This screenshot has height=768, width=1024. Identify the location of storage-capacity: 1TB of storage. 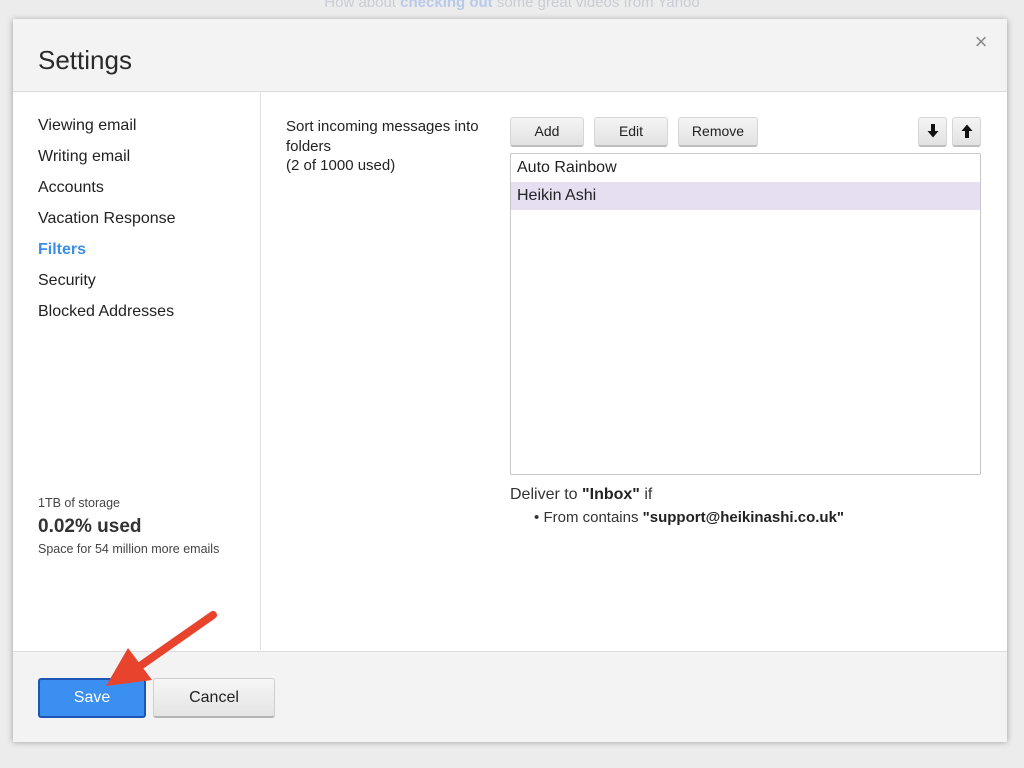
(79, 503).